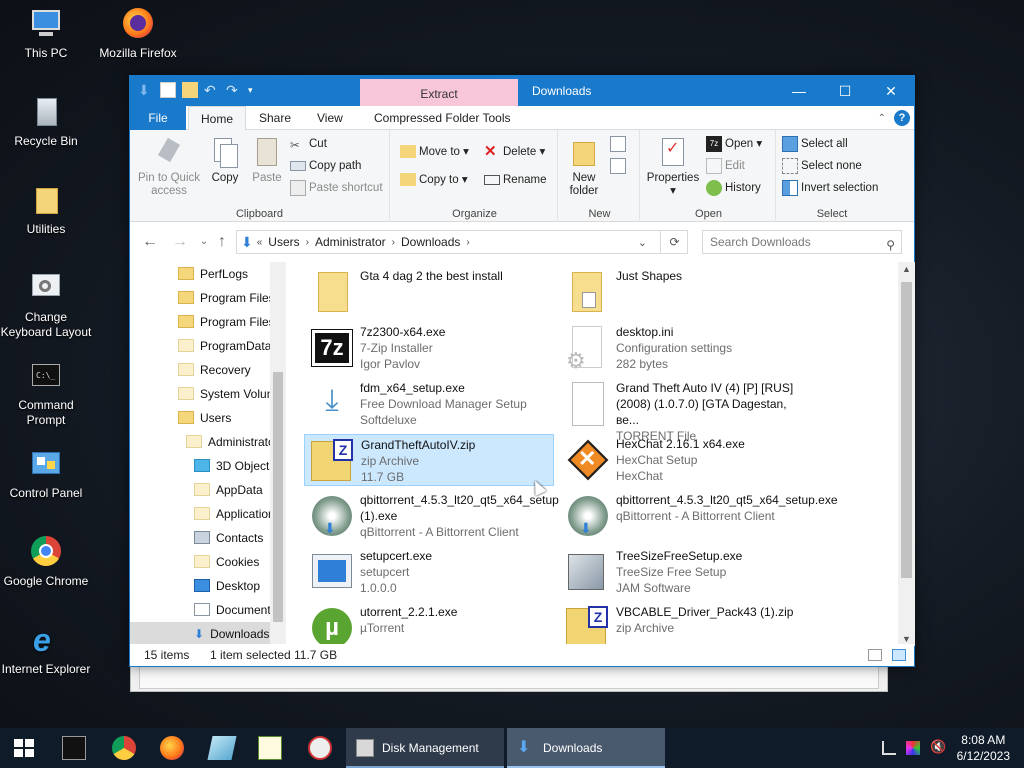 This screenshot has height=768, width=1024. What do you see at coordinates (938, 747) in the screenshot?
I see `speaker-muted-icon: 🔇` at bounding box center [938, 747].